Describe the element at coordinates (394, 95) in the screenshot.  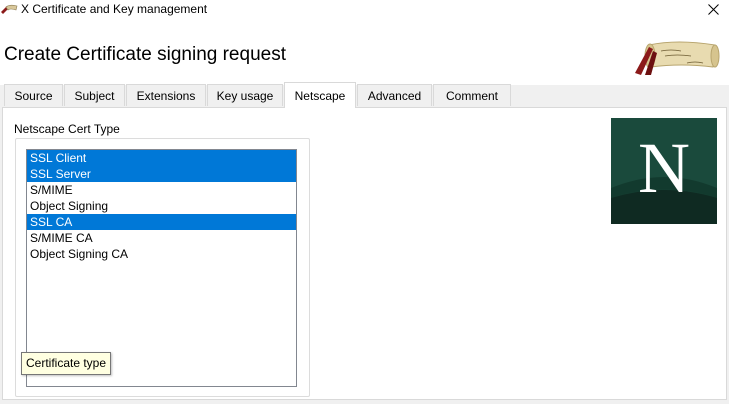
I see `tab-advanced: Advanced` at that location.